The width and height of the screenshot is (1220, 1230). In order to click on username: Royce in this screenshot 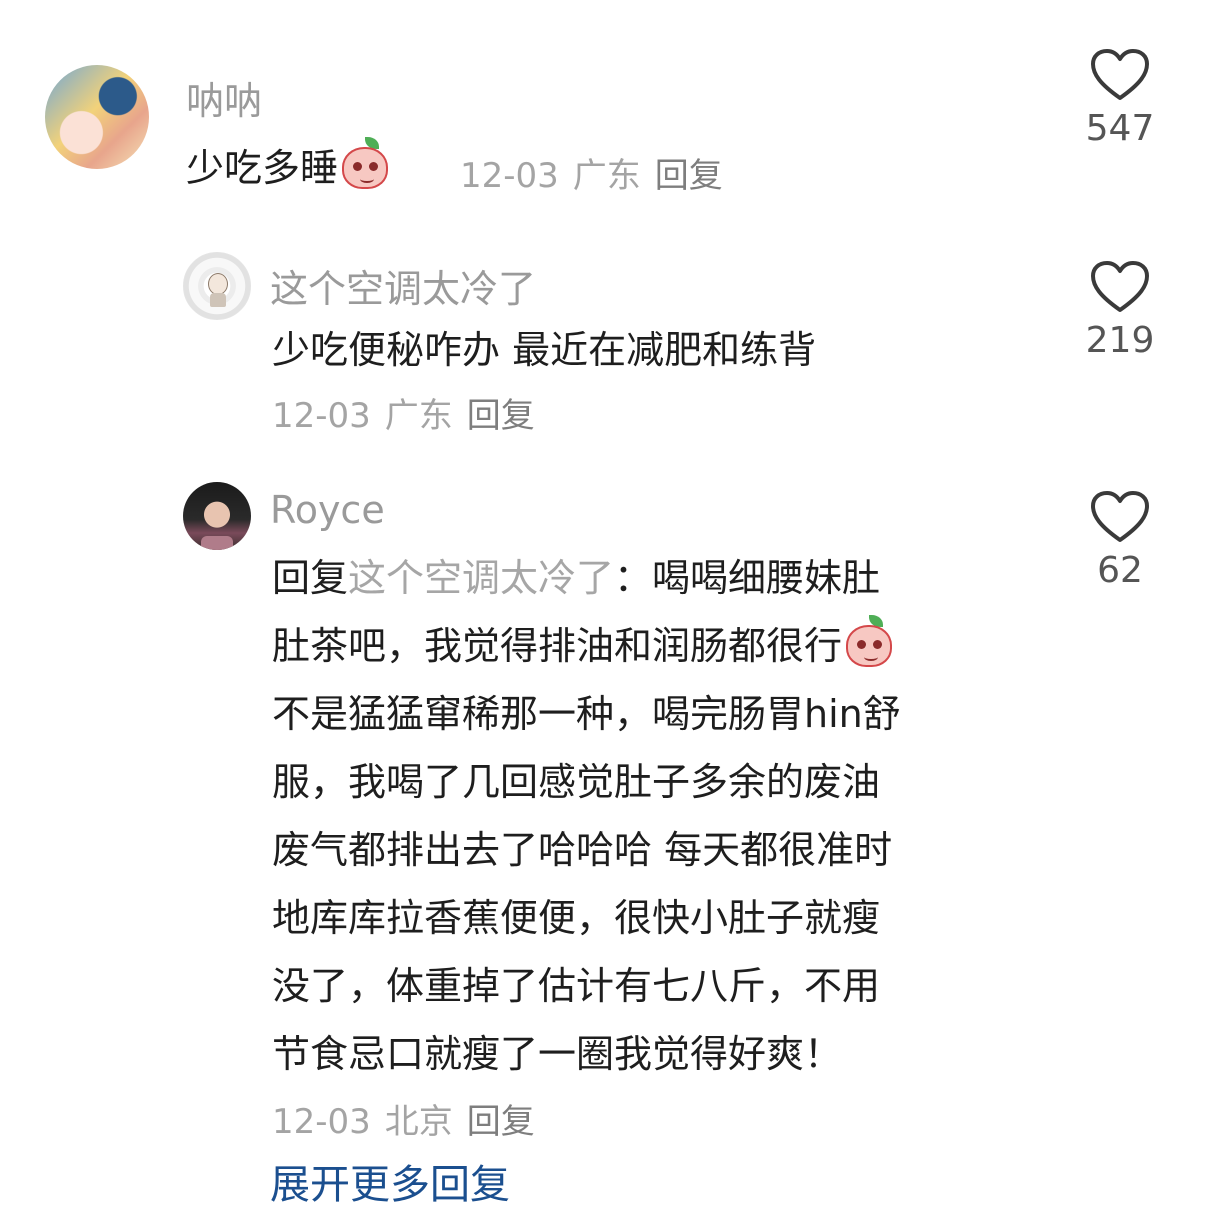, I will do `click(327, 510)`.